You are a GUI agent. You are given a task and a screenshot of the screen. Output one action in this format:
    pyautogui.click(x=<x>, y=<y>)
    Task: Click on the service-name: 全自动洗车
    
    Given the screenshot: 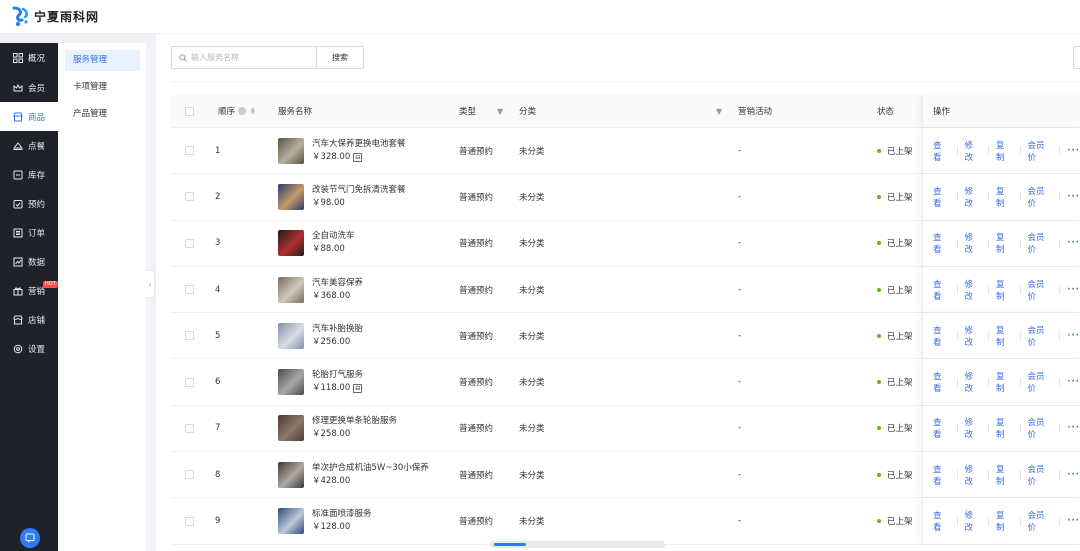 What is the action you would take?
    pyautogui.click(x=333, y=236)
    